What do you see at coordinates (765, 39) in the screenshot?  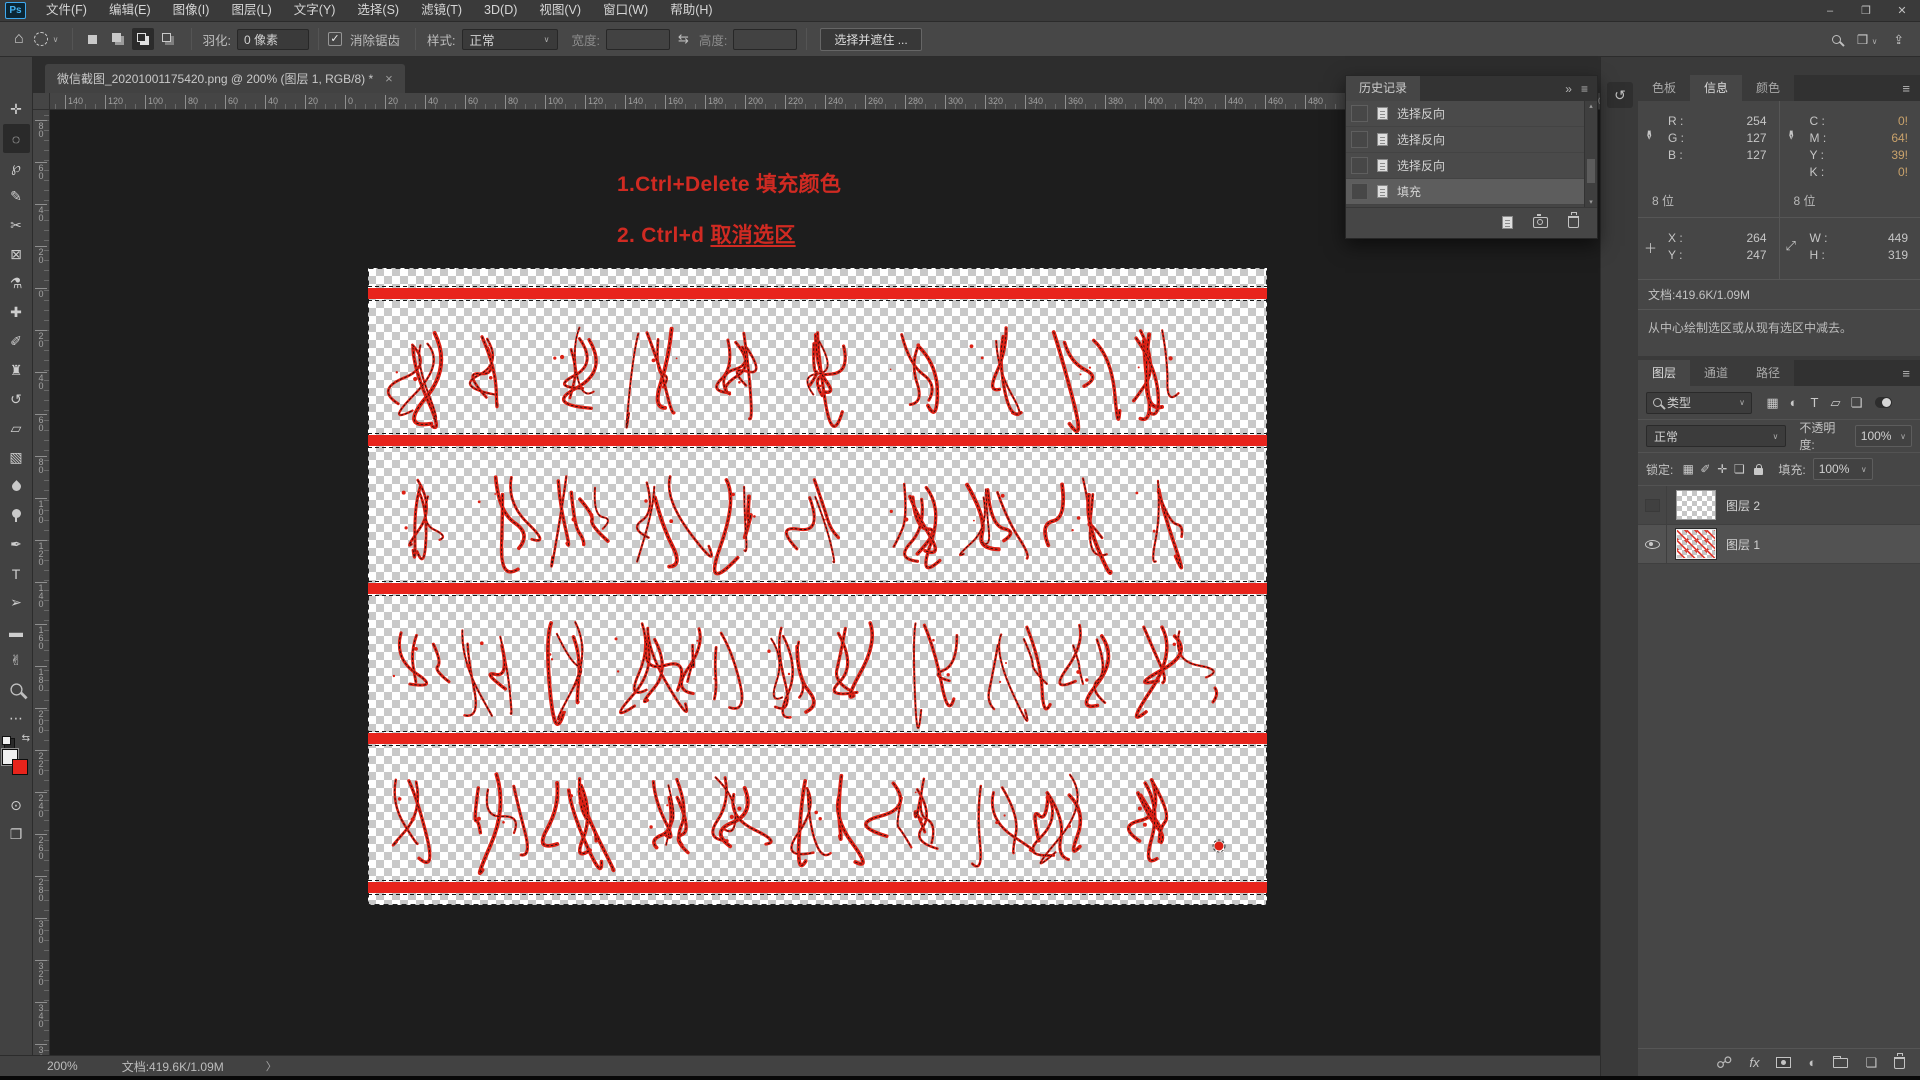 I see `height-input` at bounding box center [765, 39].